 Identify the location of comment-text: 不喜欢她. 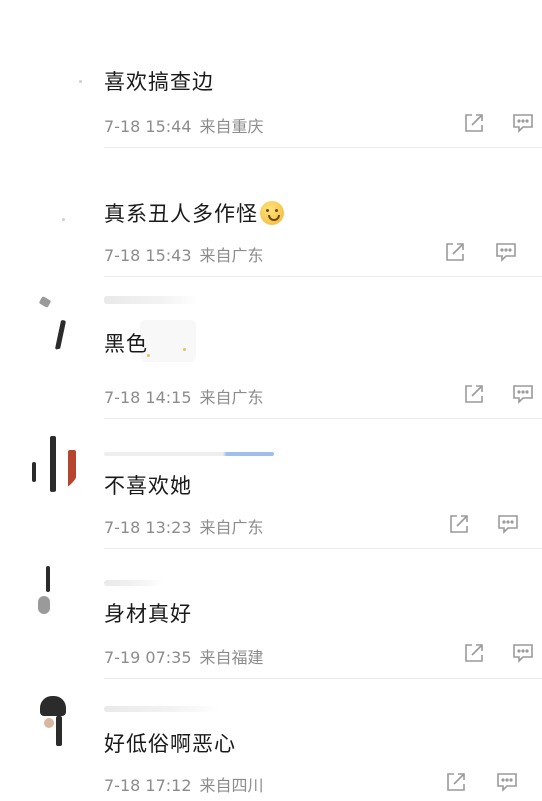
(148, 486).